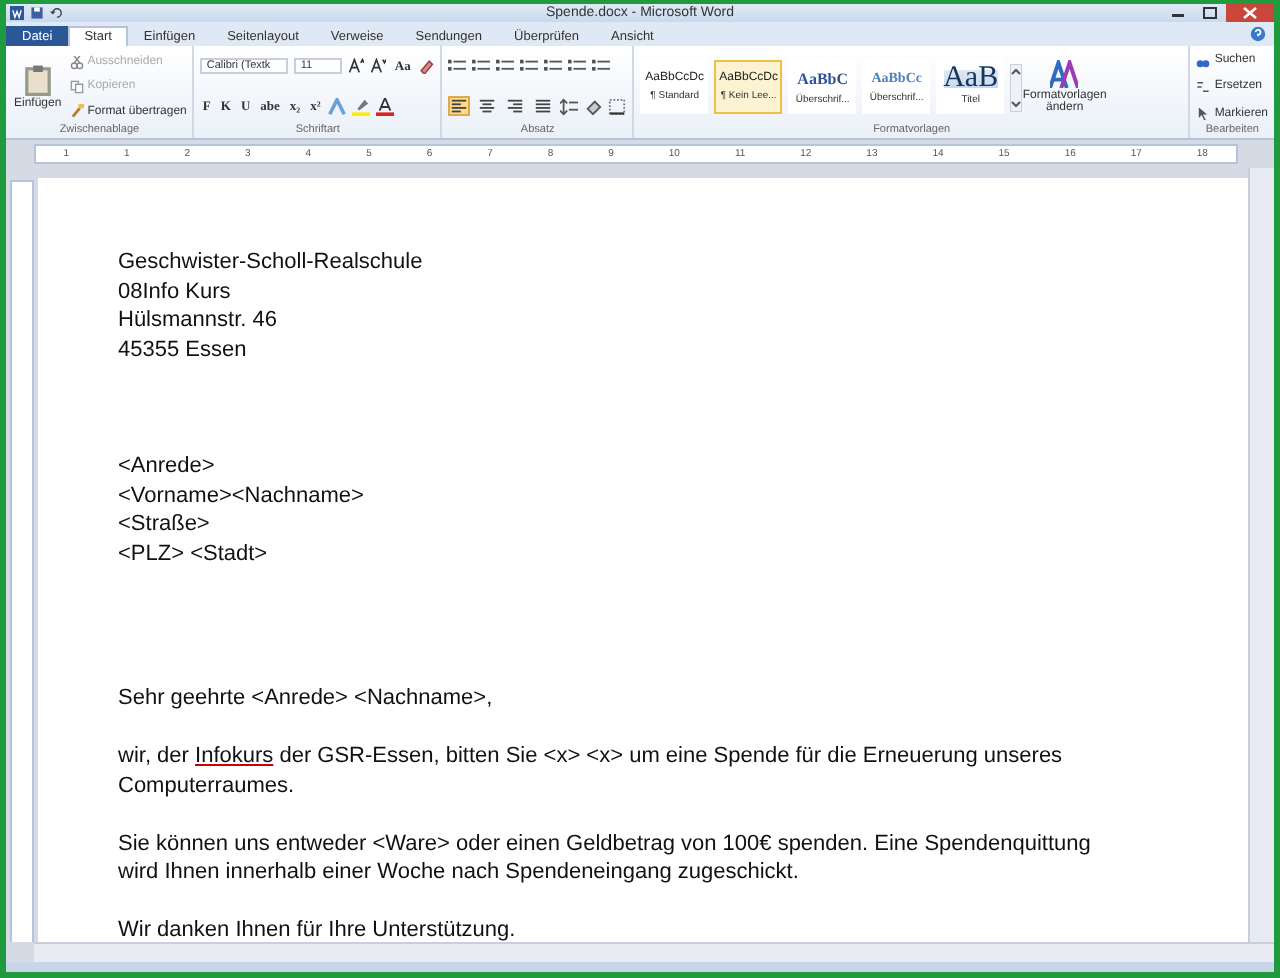  I want to click on scissors-icon, so click(76, 62).